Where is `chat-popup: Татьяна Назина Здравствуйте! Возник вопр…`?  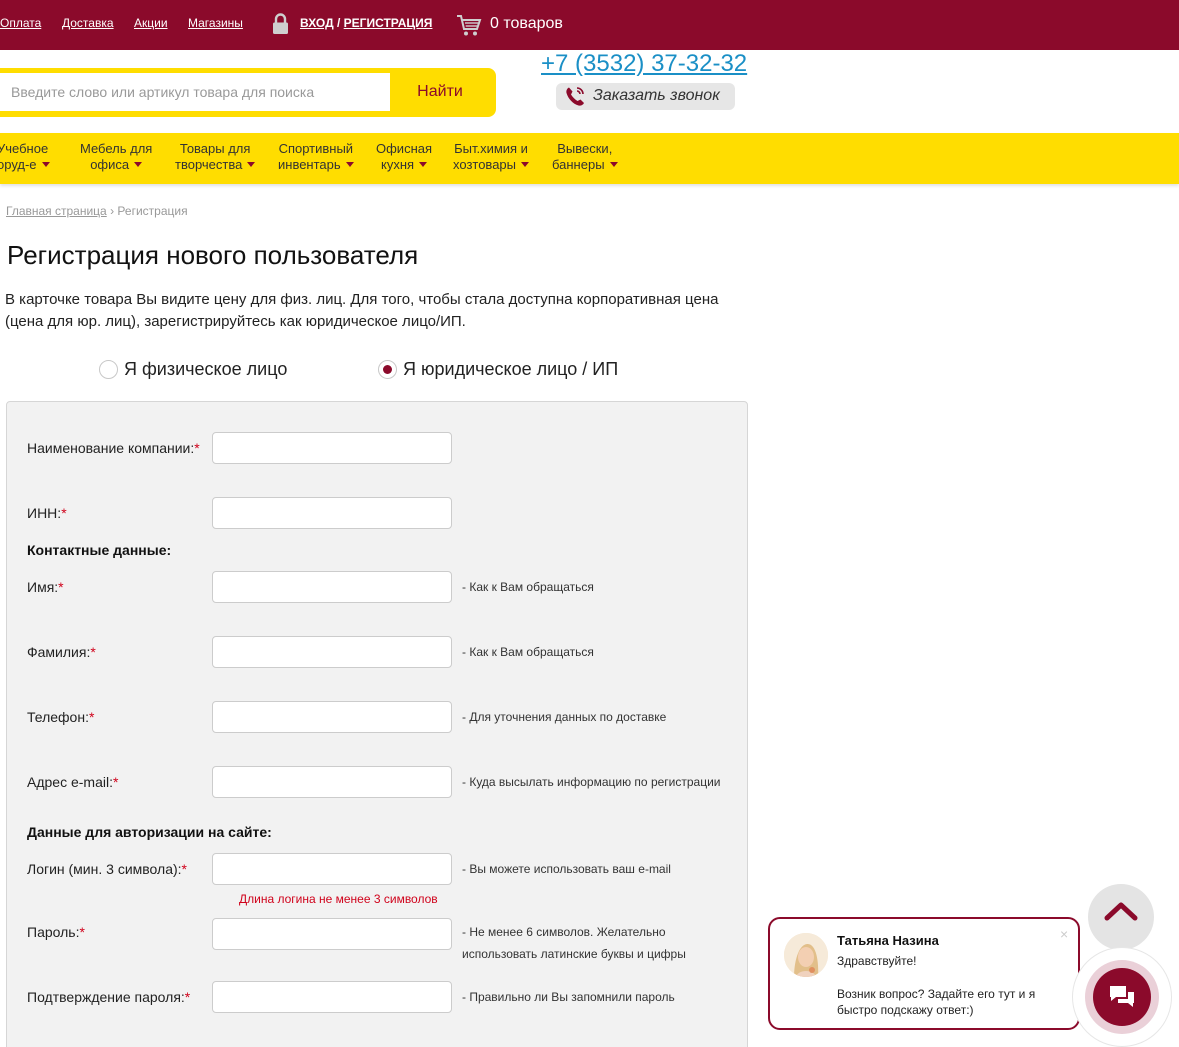 chat-popup: Татьяна Назина Здравствуйте! Возник вопр… is located at coordinates (924, 973).